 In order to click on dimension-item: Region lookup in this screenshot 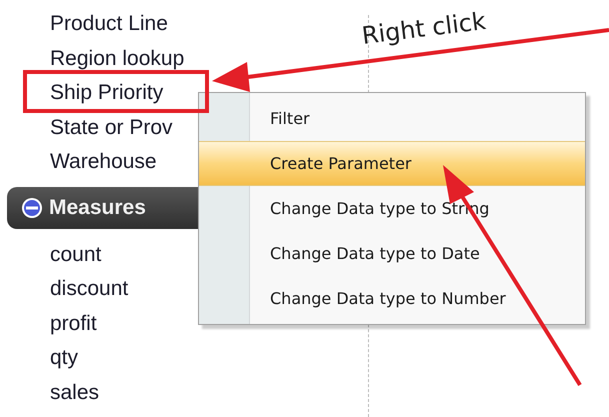, I will do `click(117, 59)`.